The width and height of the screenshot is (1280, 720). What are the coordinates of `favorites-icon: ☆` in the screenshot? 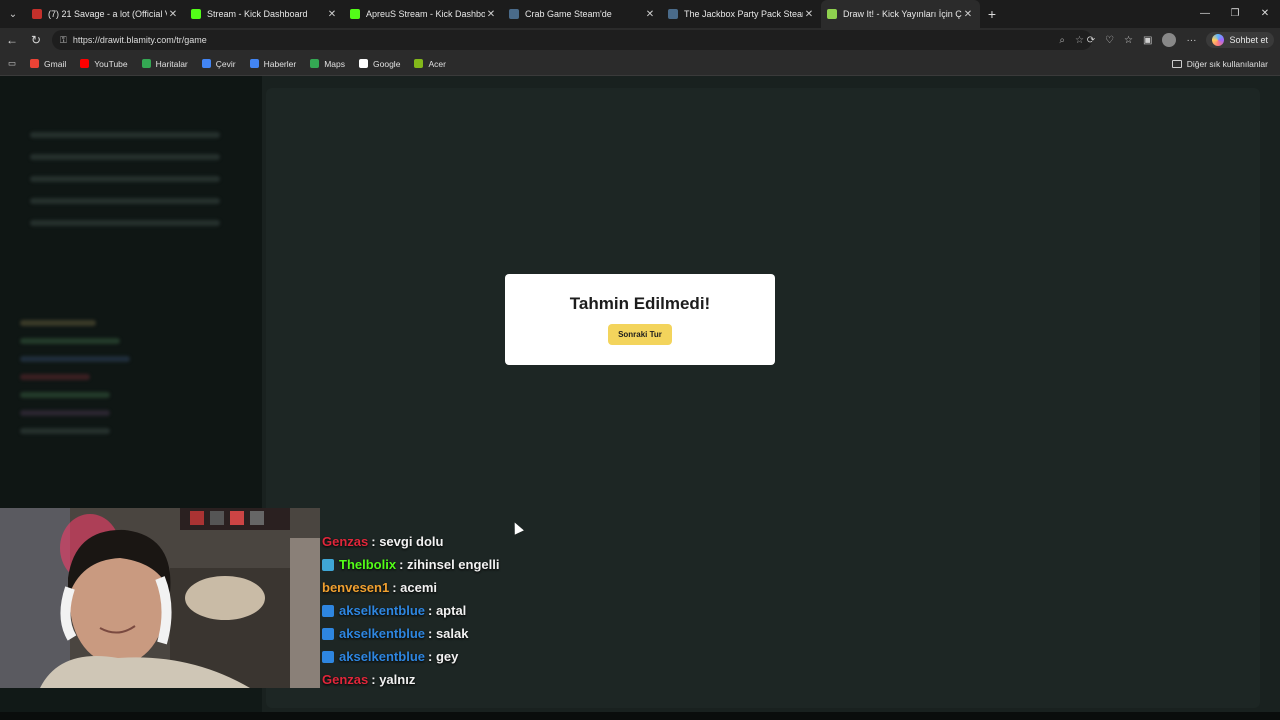 It's located at (1128, 40).